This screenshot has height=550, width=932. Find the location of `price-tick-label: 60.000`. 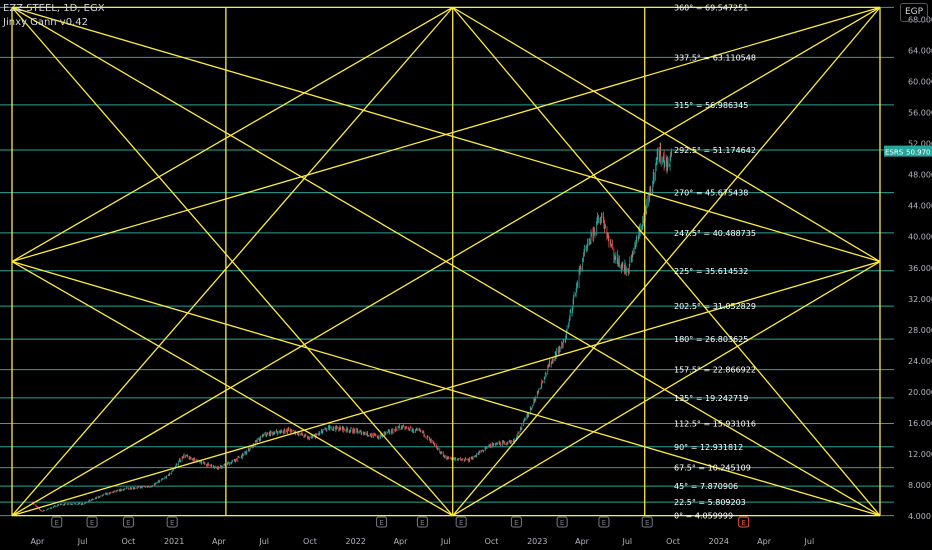

price-tick-label: 60.000 is located at coordinates (920, 81).